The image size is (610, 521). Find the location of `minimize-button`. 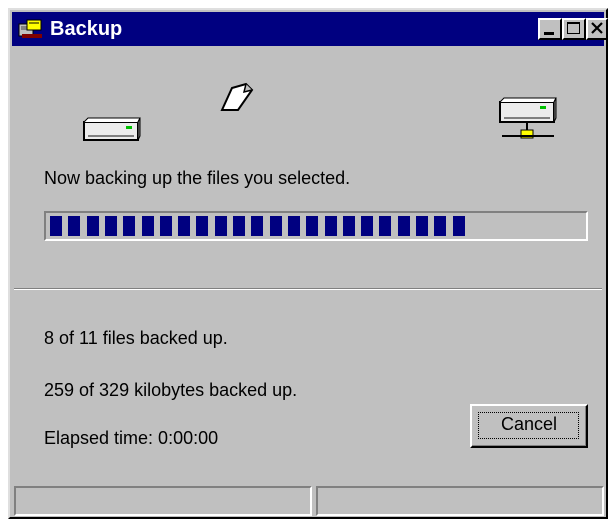

minimize-button is located at coordinates (550, 29).